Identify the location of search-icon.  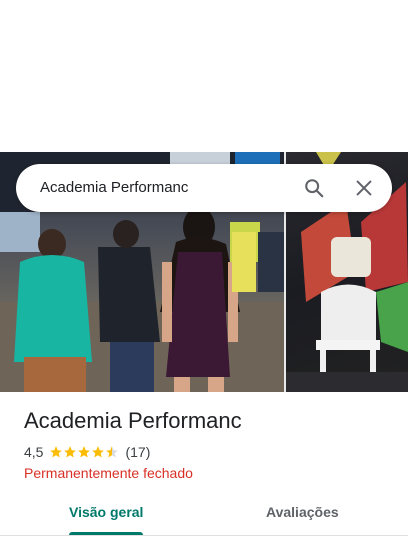
(314, 188).